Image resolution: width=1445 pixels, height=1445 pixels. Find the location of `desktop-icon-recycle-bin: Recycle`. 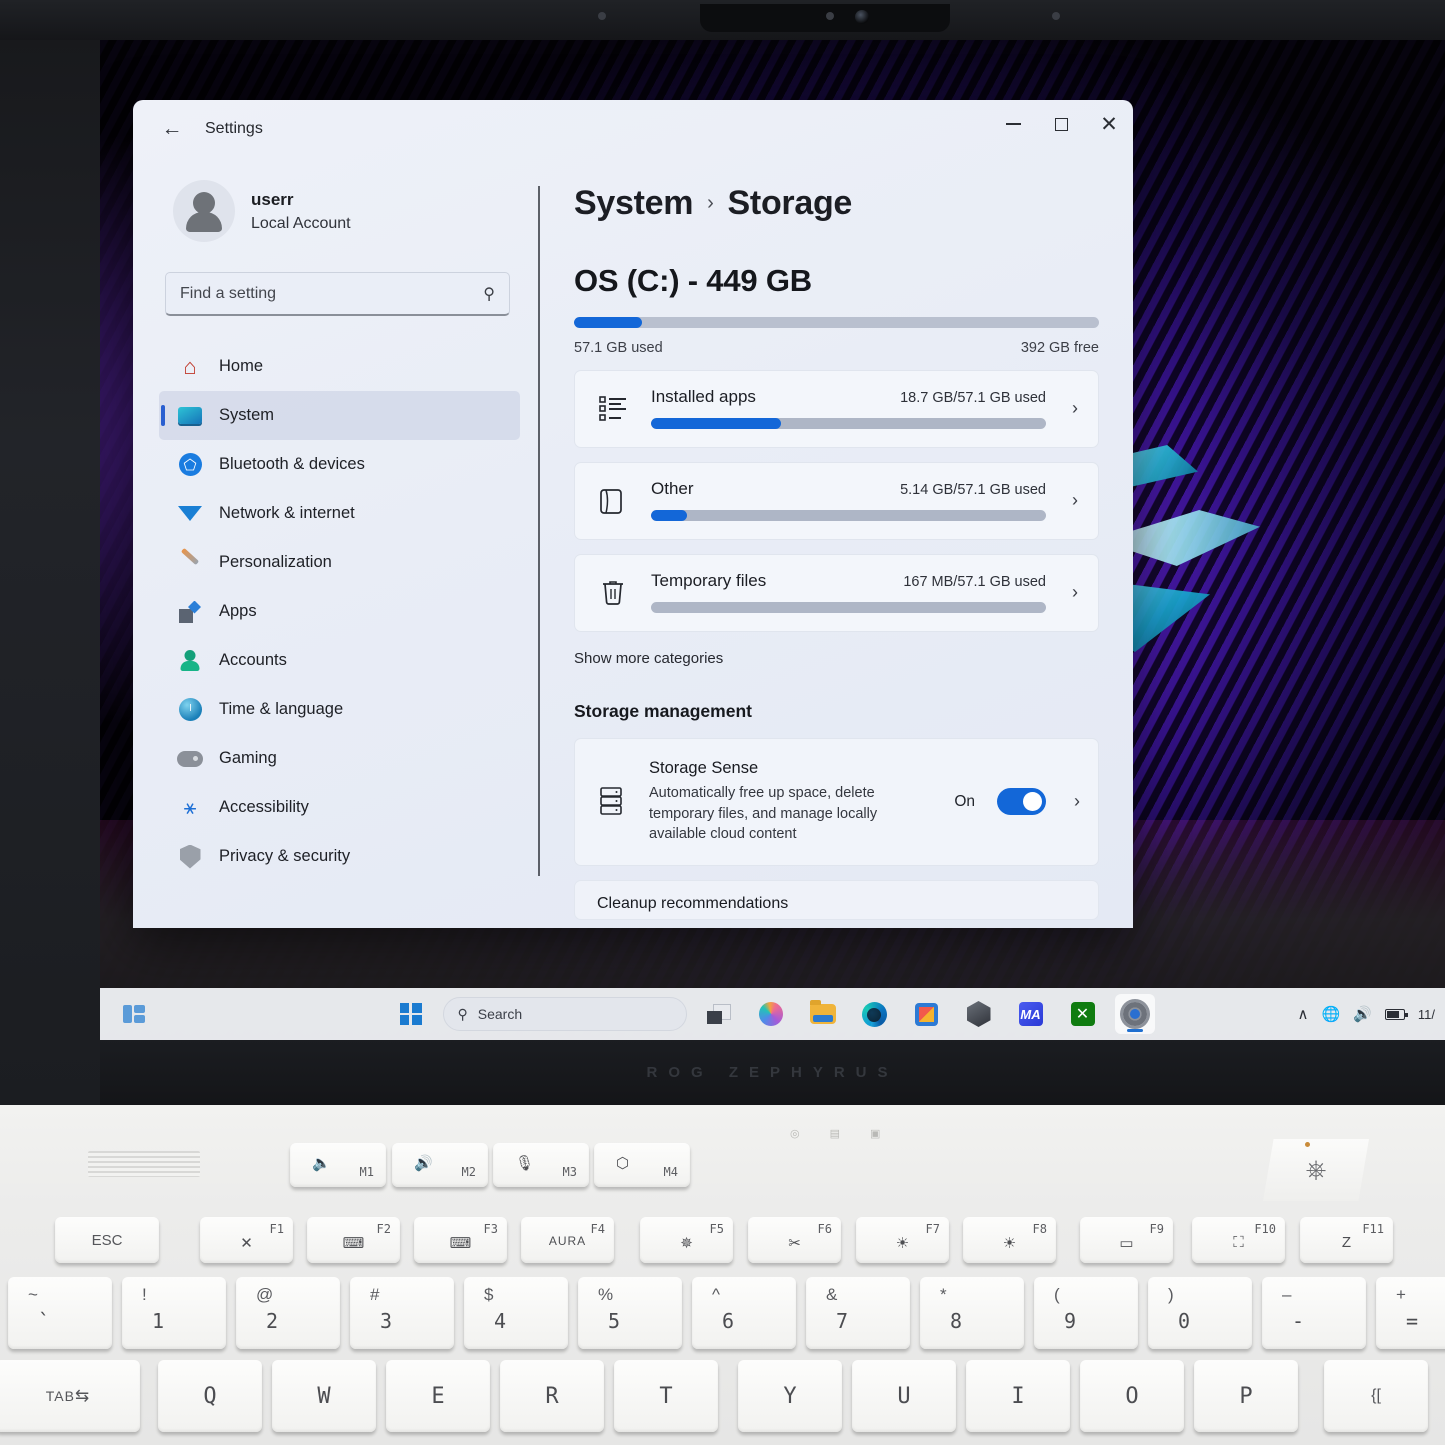

desktop-icon-recycle-bin: Recycle is located at coordinates (108, 97).